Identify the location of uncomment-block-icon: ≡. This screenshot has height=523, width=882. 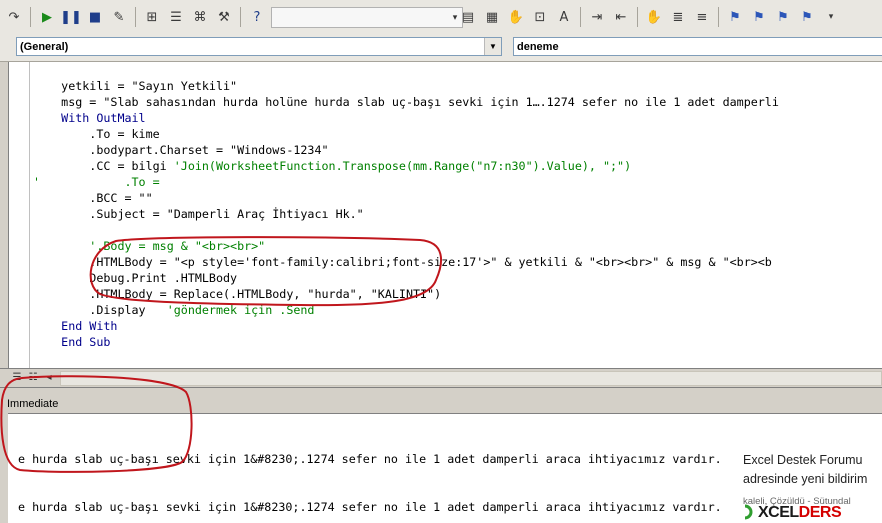
(702, 17).